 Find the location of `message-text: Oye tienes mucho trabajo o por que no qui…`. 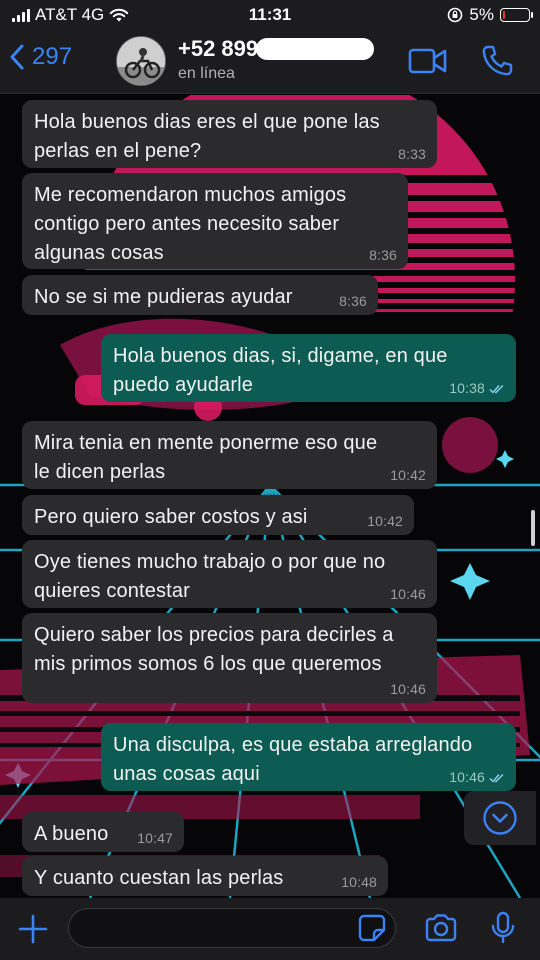

message-text: Oye tienes mucho trabajo o por que no qui… is located at coordinates (210, 576).